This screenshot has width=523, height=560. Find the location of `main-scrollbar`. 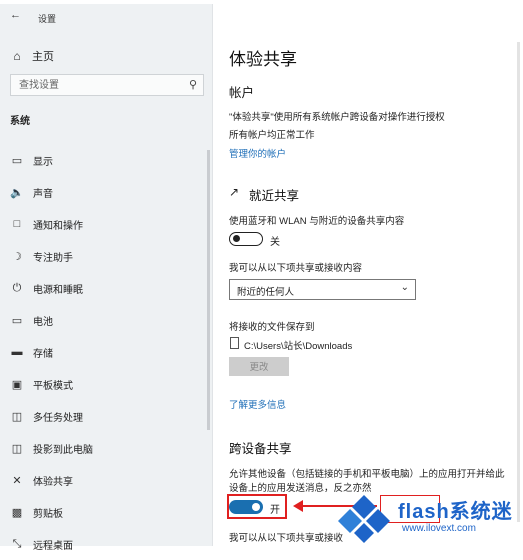

main-scrollbar is located at coordinates (518, 282).